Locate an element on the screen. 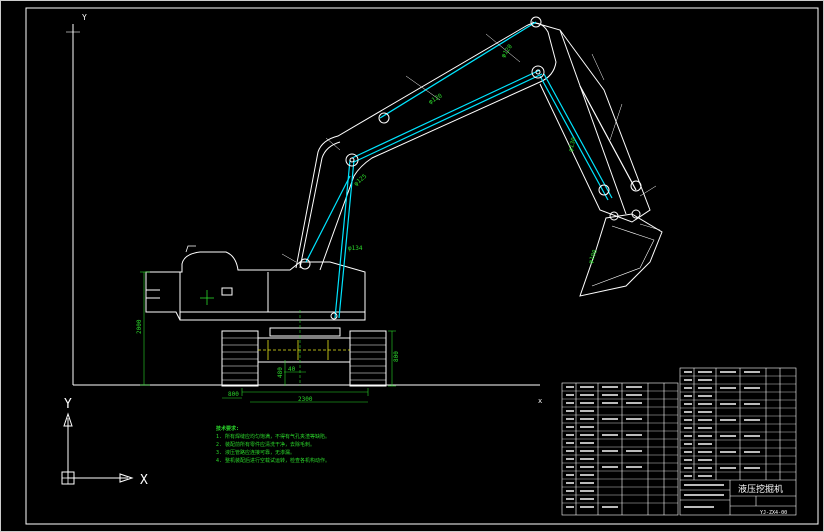 The height and width of the screenshot is (532, 824). dim-track-width: 2300 is located at coordinates (305, 399).